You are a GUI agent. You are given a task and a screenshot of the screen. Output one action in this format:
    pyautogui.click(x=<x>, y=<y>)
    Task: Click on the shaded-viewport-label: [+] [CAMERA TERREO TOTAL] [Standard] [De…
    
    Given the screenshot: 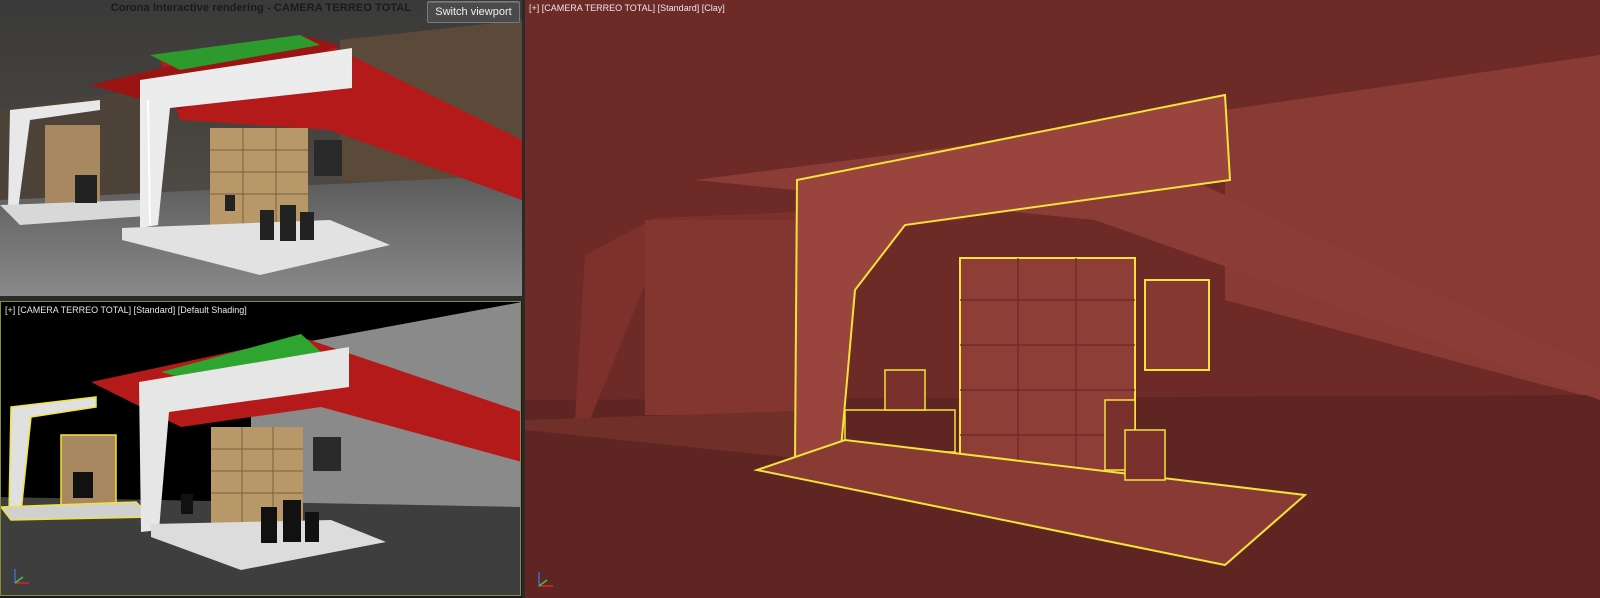 What is the action you would take?
    pyautogui.click(x=126, y=310)
    